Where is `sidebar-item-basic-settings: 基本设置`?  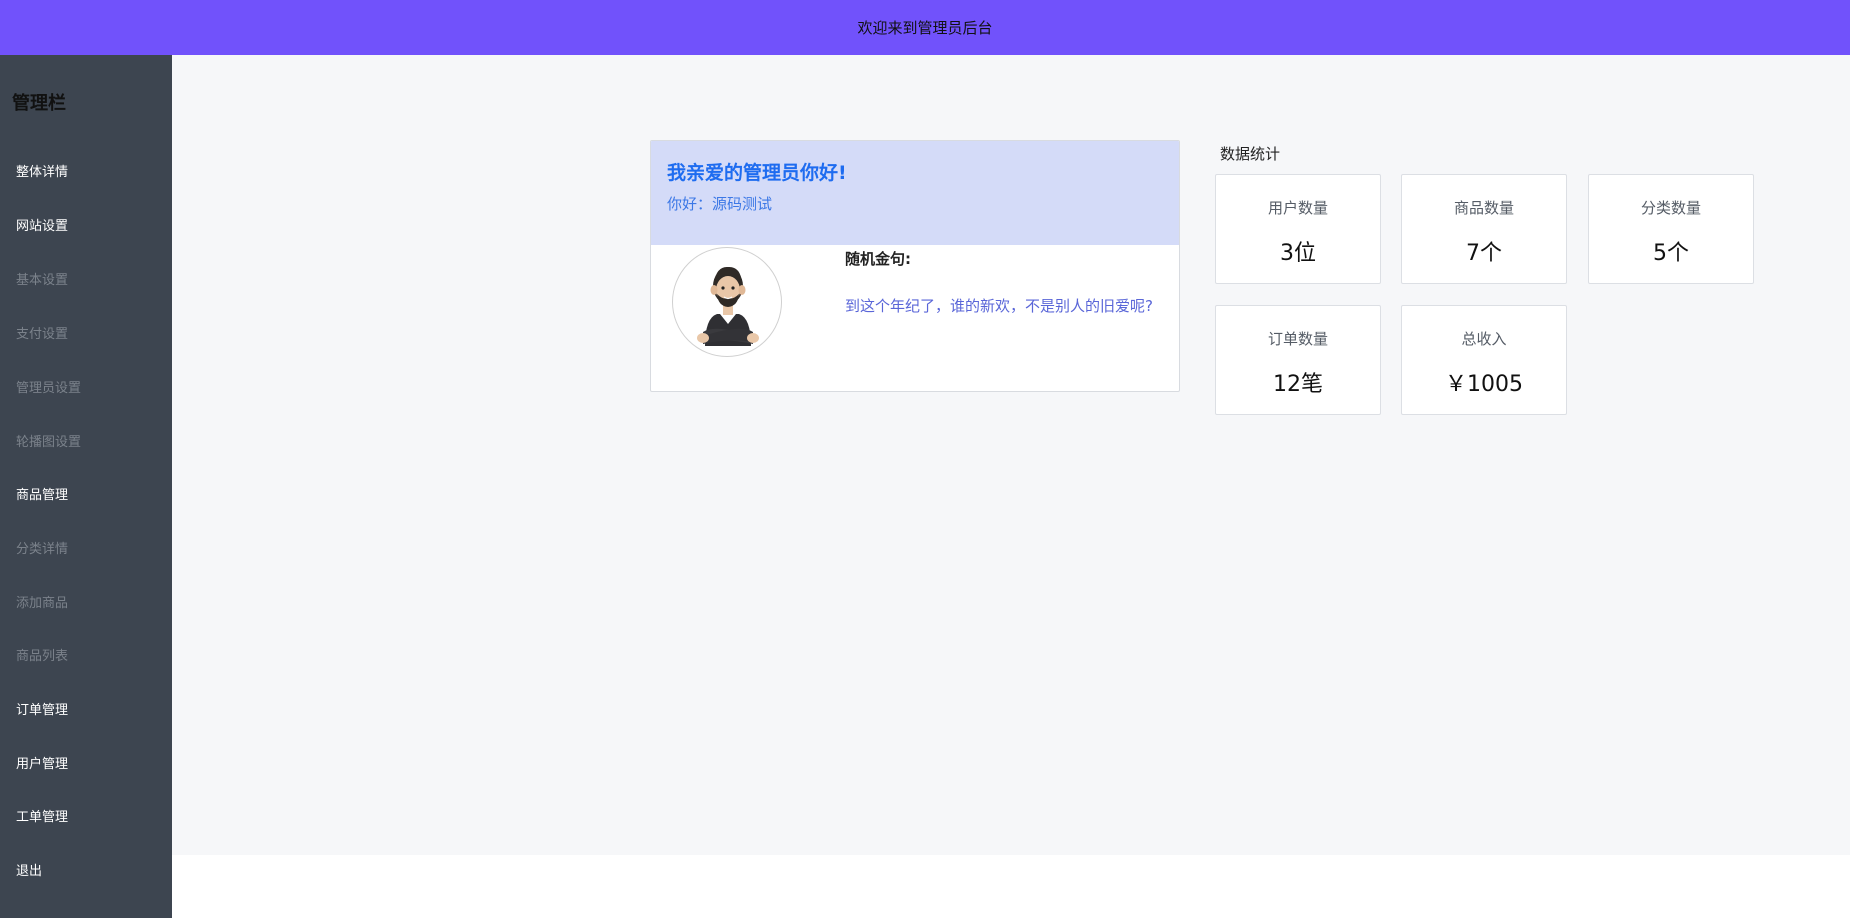
sidebar-item-basic-settings: 基本设置 is located at coordinates (42, 278).